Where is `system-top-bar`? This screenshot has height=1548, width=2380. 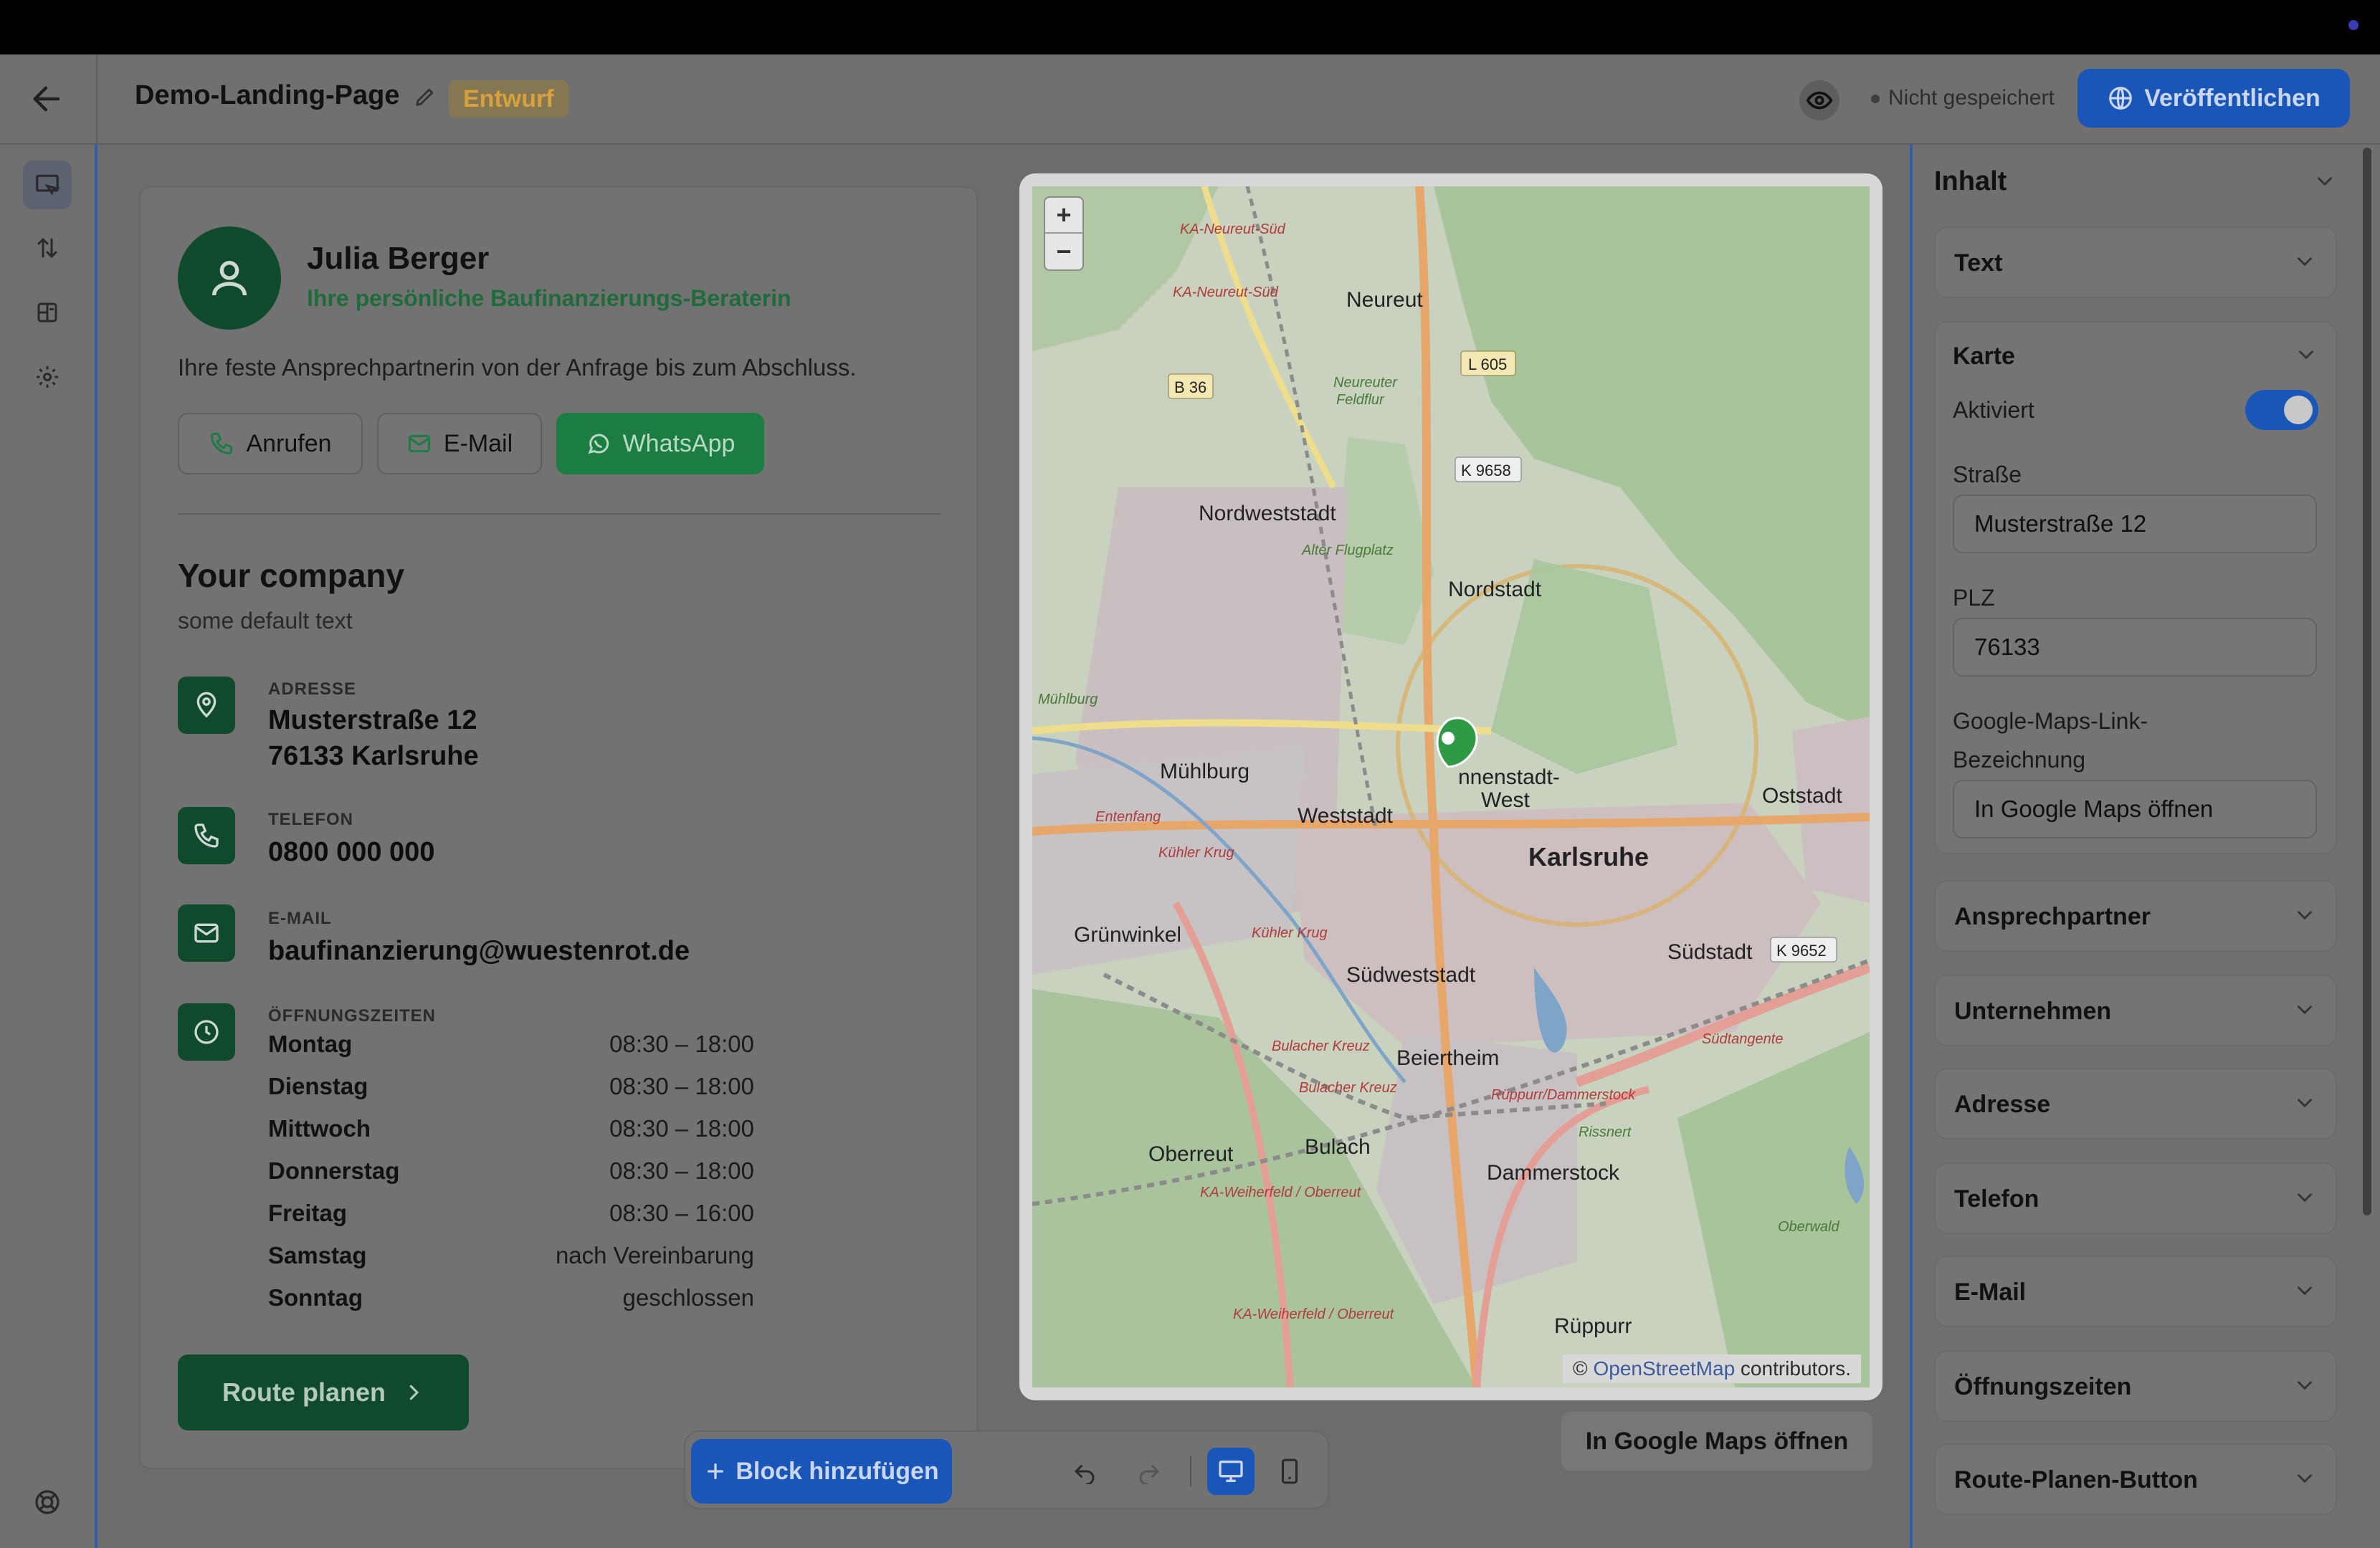
system-top-bar is located at coordinates (1190, 27).